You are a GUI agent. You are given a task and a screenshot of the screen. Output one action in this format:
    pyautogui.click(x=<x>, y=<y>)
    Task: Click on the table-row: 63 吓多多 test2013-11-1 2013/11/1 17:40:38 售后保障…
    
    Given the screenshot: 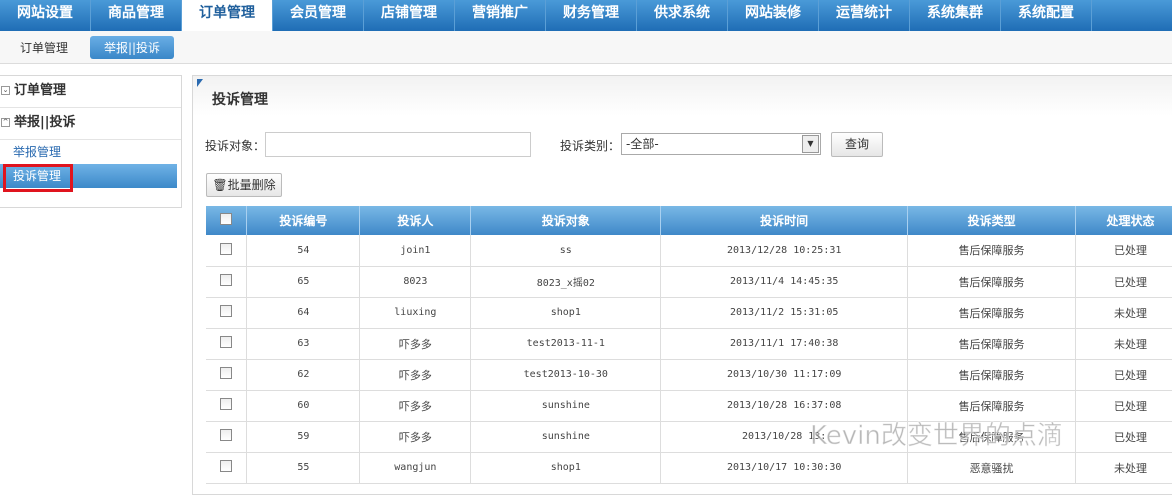 What is the action you would take?
    pyautogui.click(x=689, y=344)
    